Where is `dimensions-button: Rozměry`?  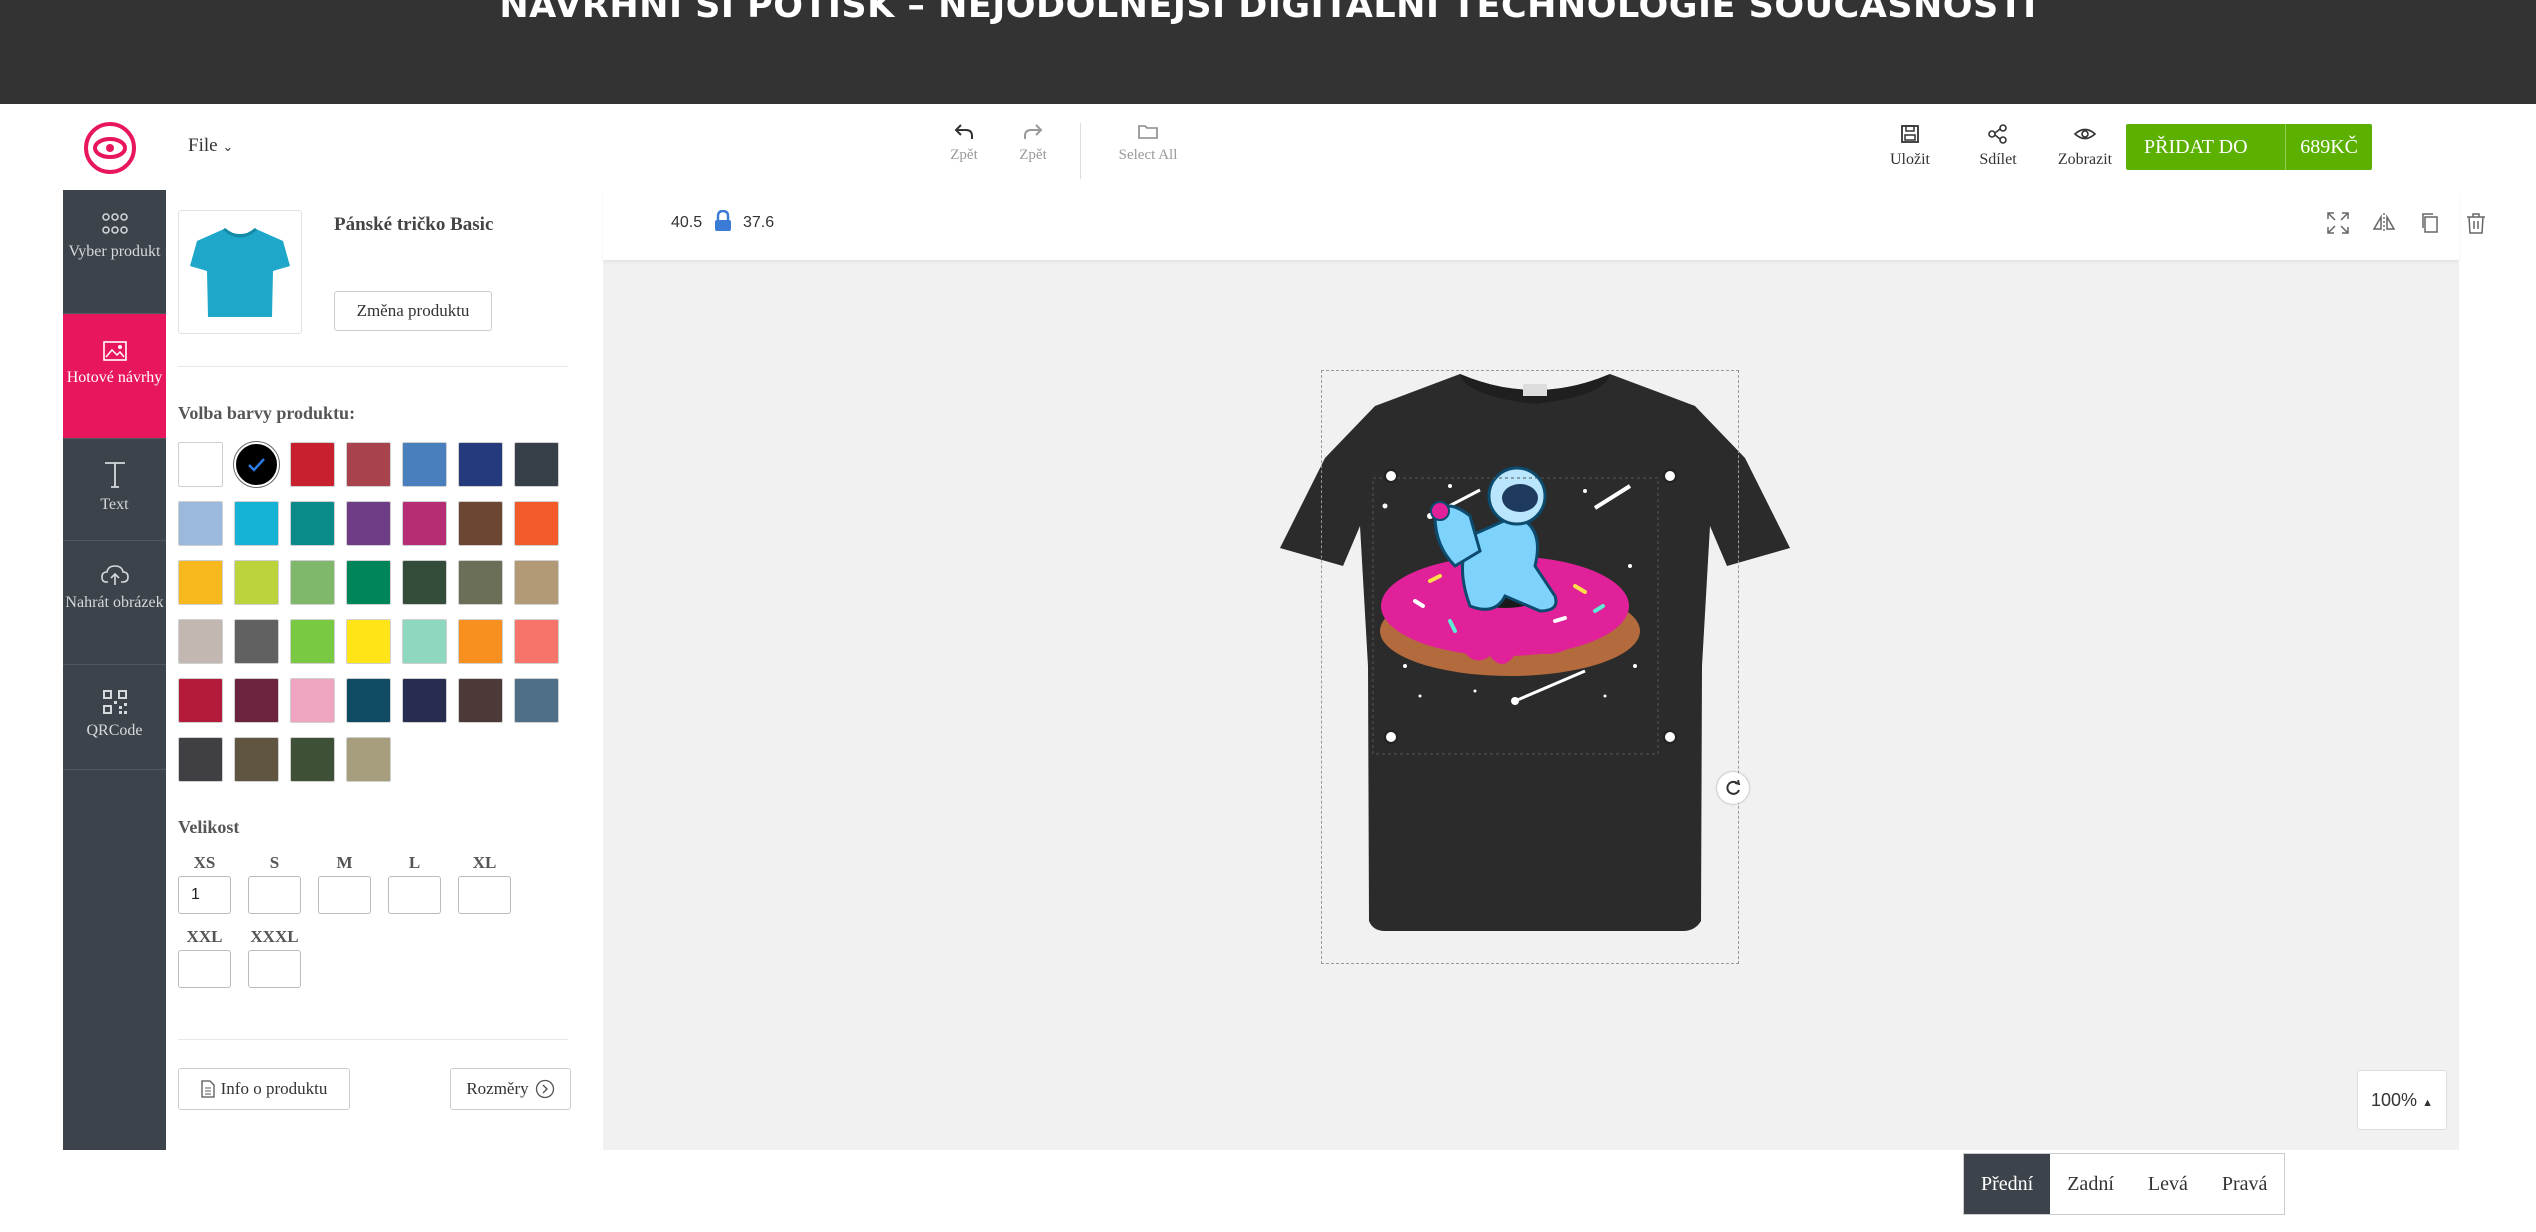 dimensions-button: Rozměry is located at coordinates (510, 1089).